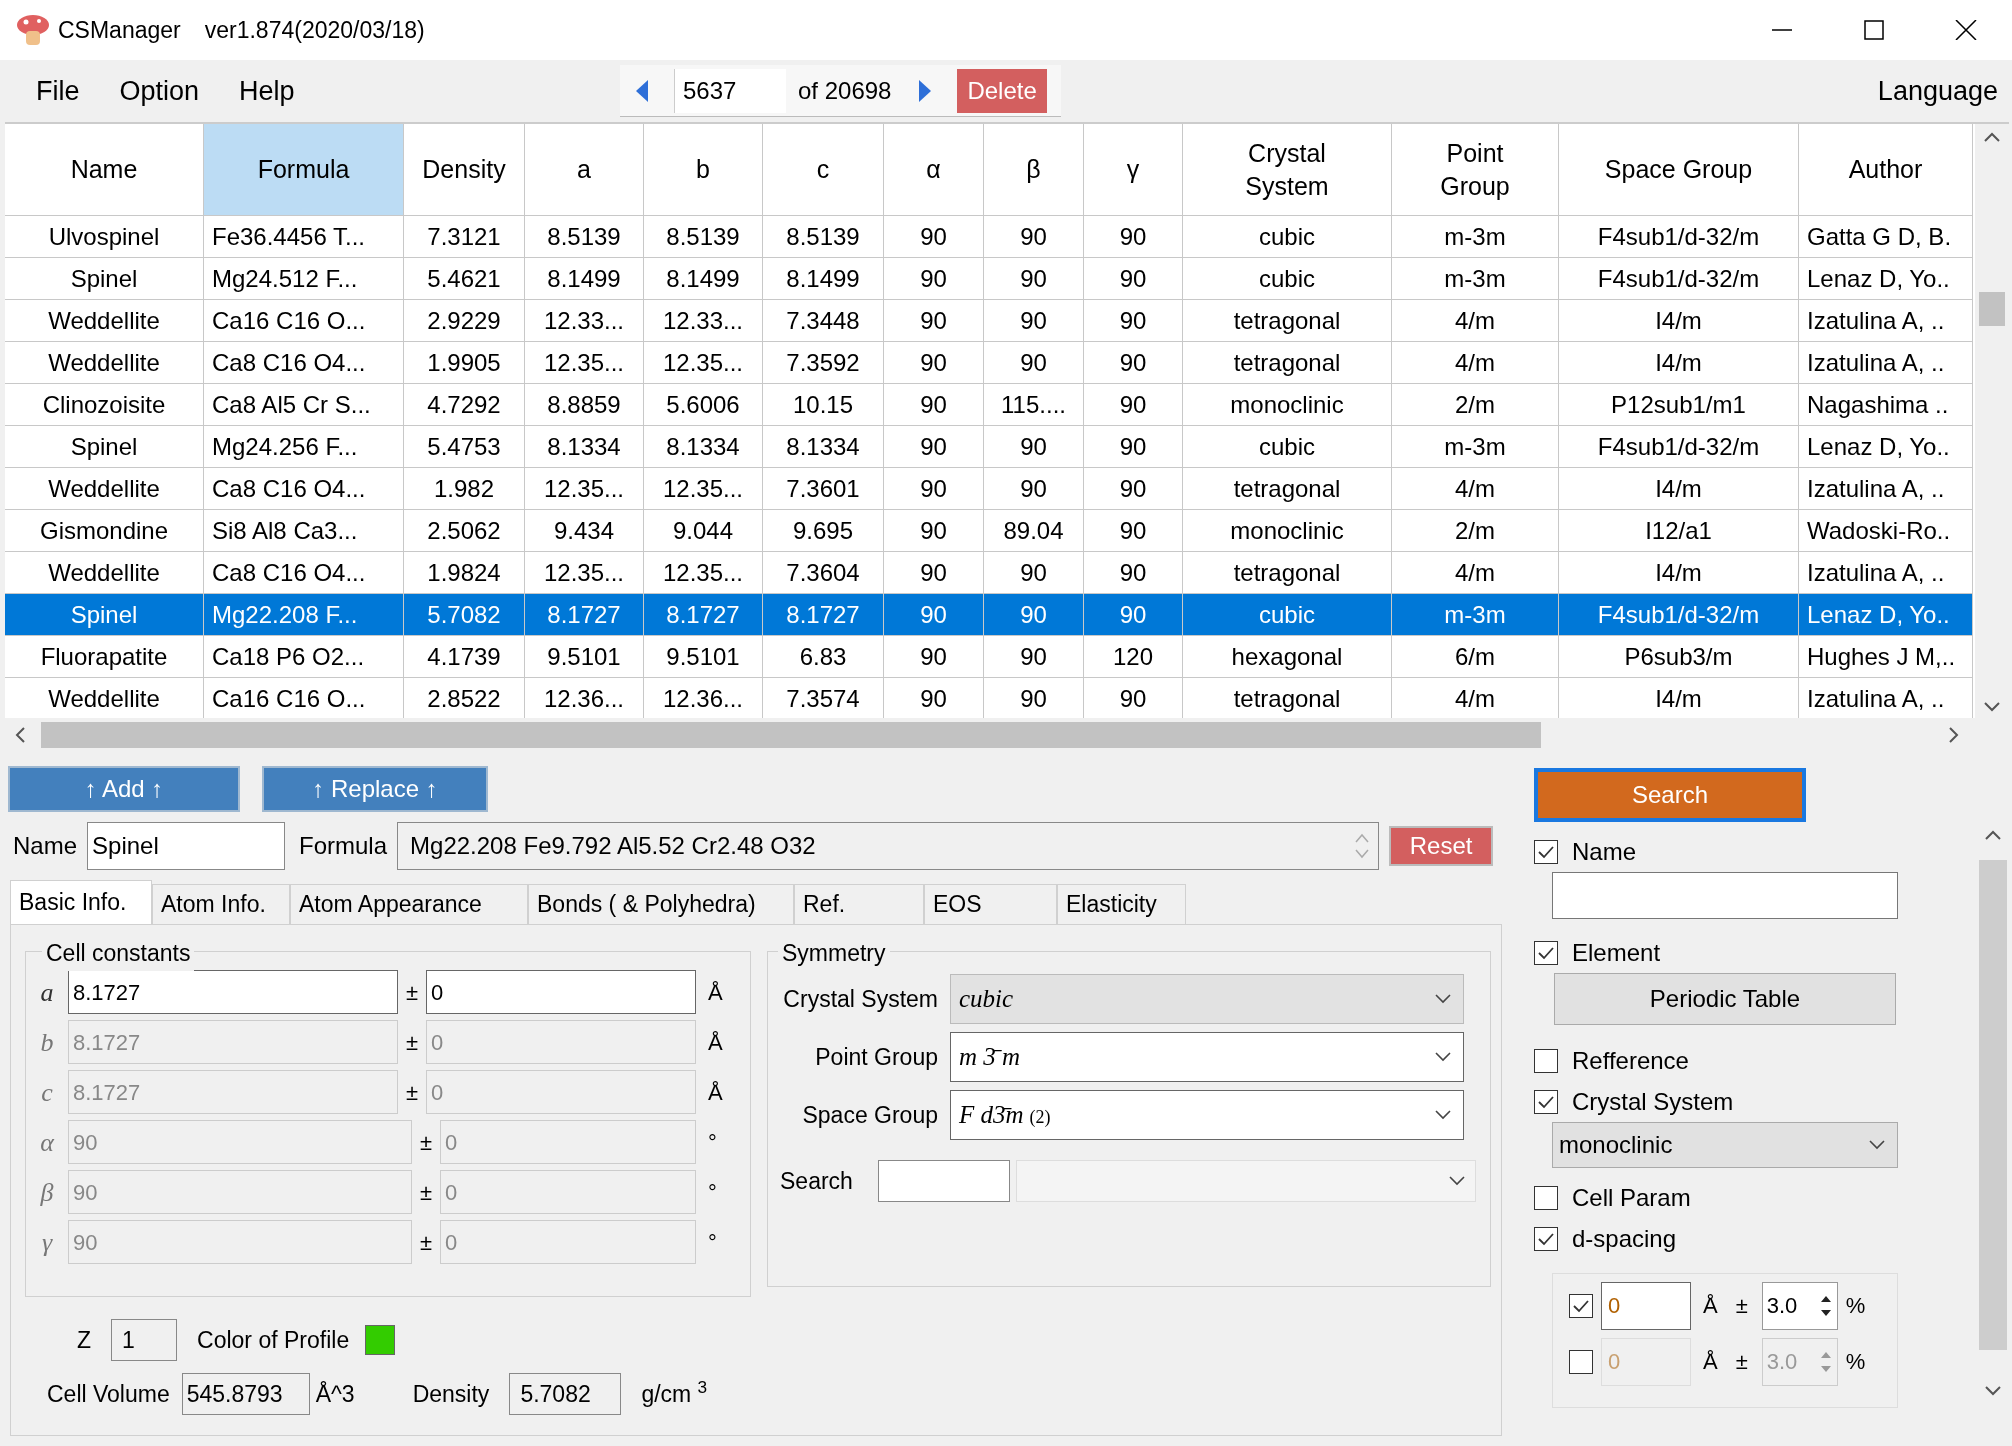 This screenshot has width=2012, height=1446. Describe the element at coordinates (81, 902) in the screenshot. I see `tab: Basic Info.` at that location.